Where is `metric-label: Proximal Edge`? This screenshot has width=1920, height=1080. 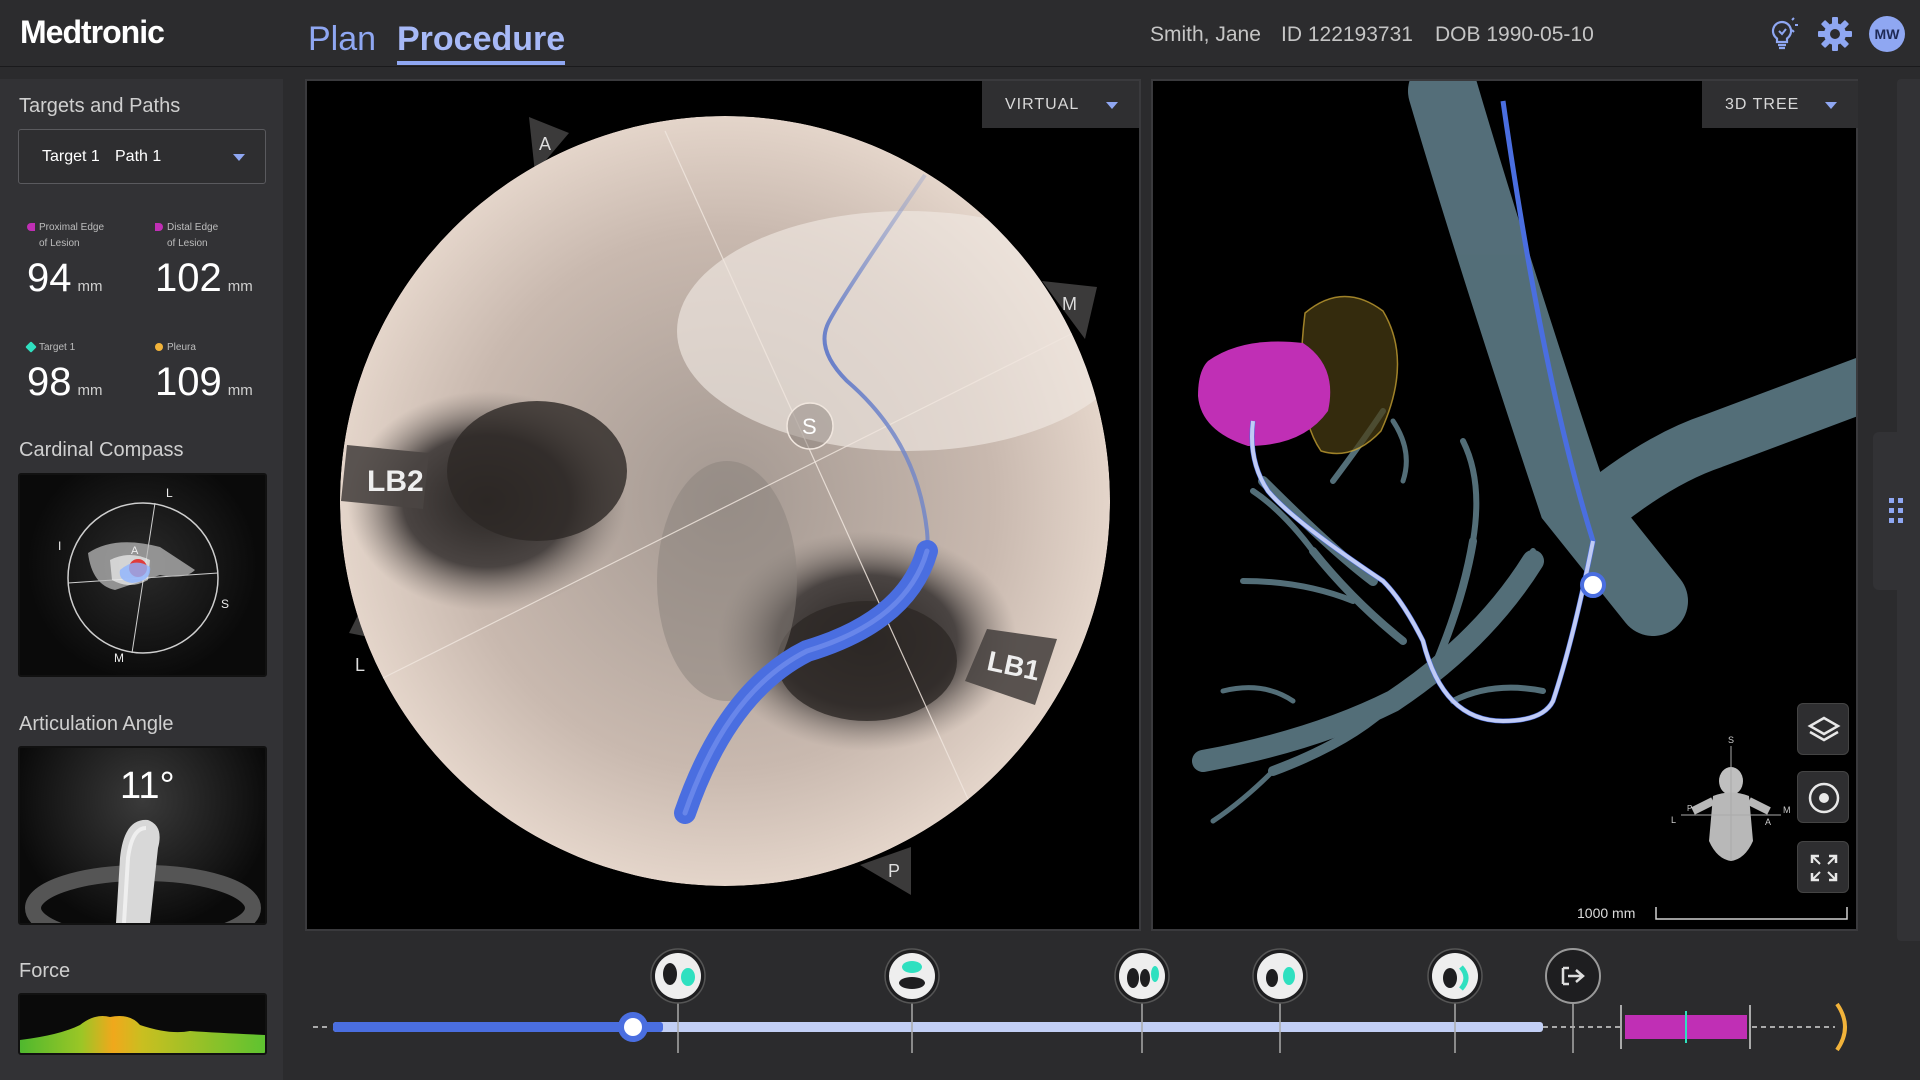 metric-label: Proximal Edge is located at coordinates (72, 227).